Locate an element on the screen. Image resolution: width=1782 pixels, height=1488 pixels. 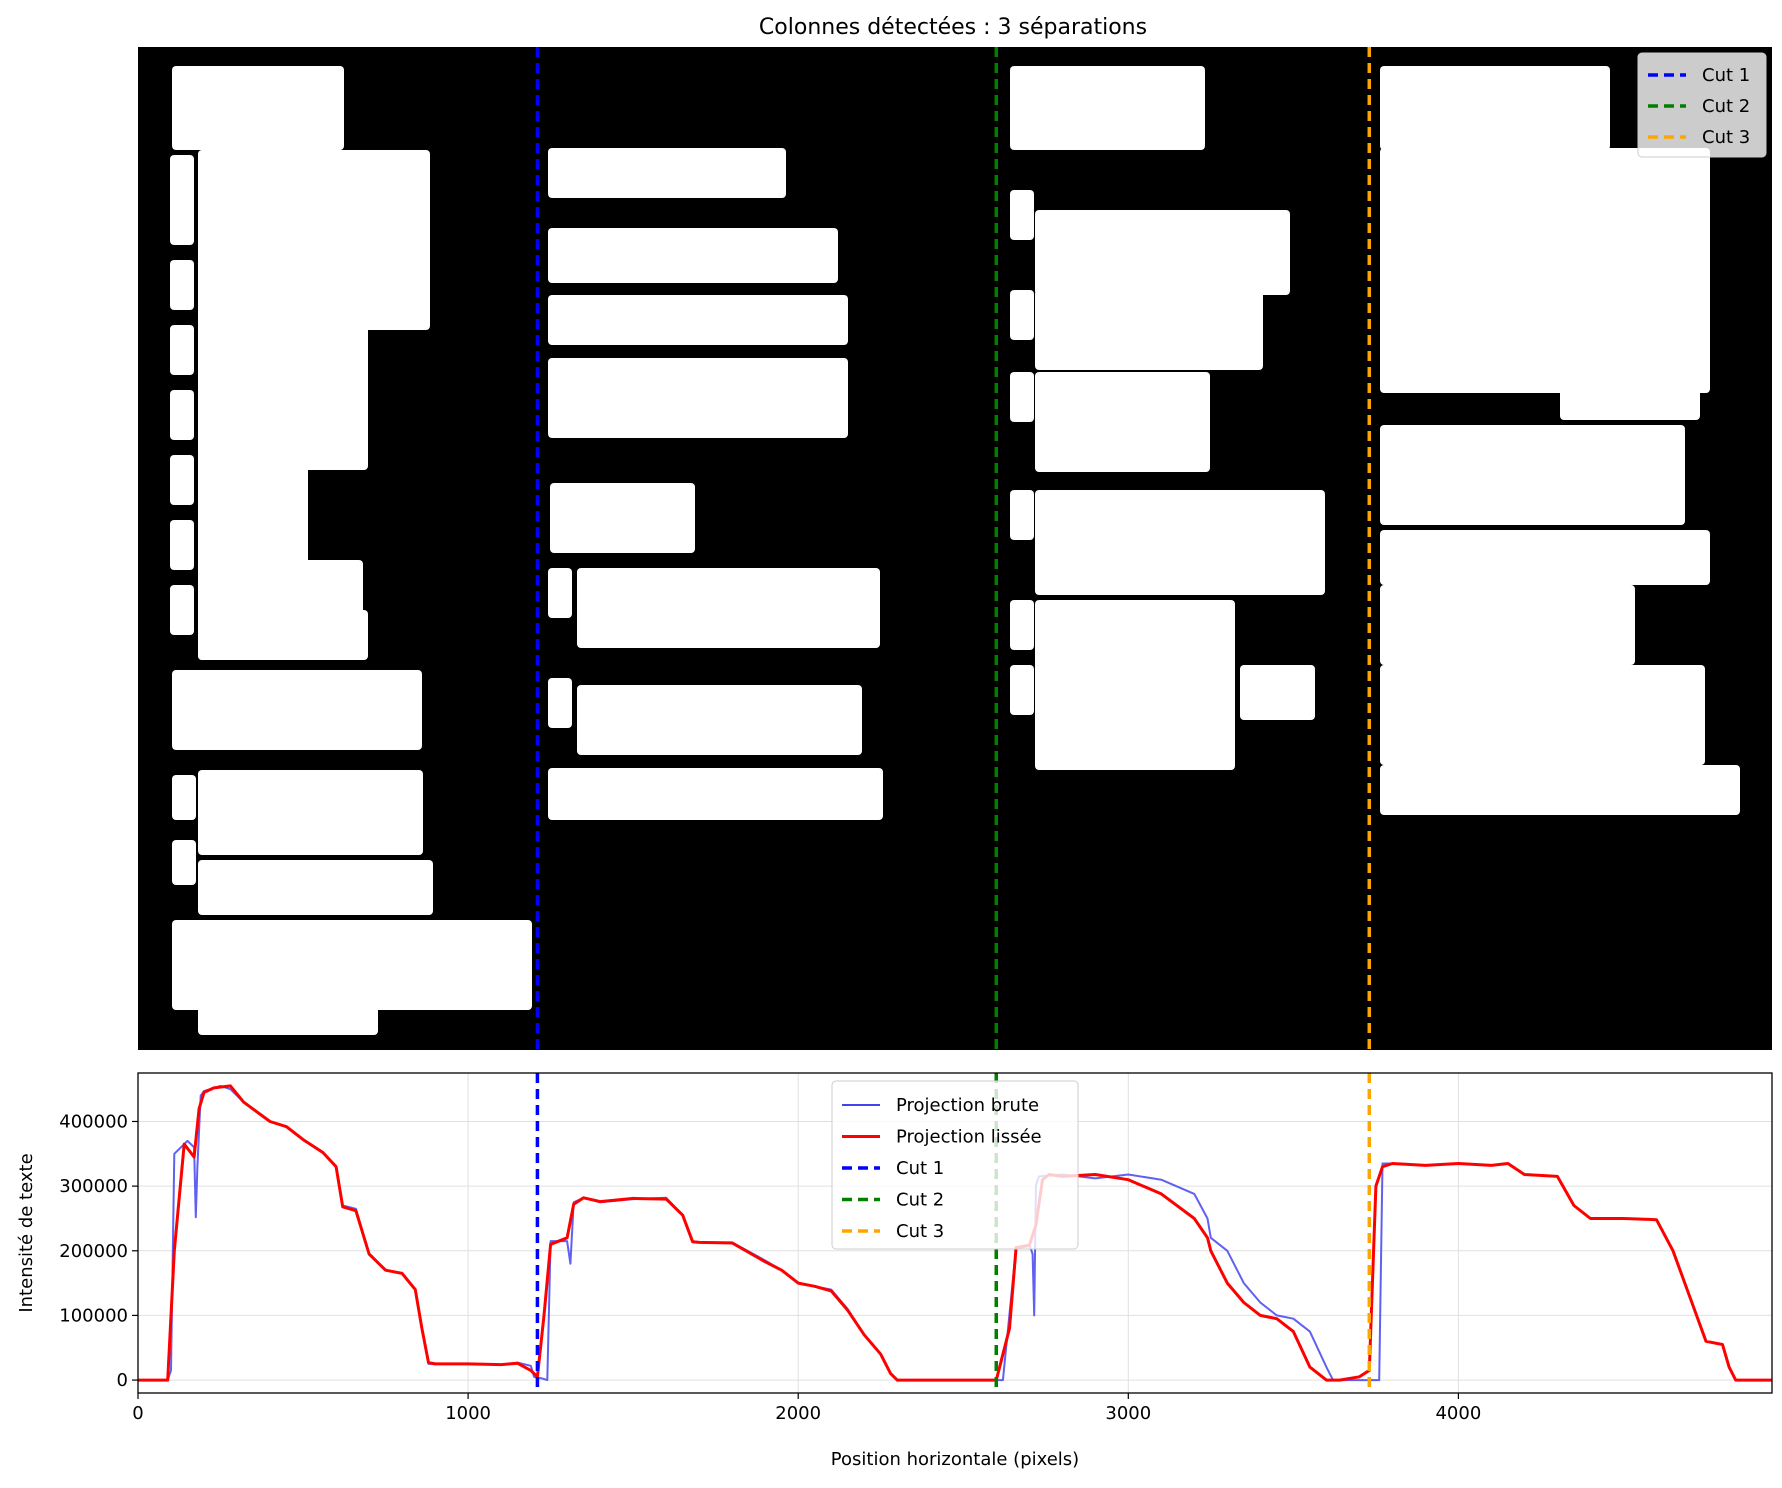
y-axis-label: Intensité de texte is located at coordinates (26, 1232).